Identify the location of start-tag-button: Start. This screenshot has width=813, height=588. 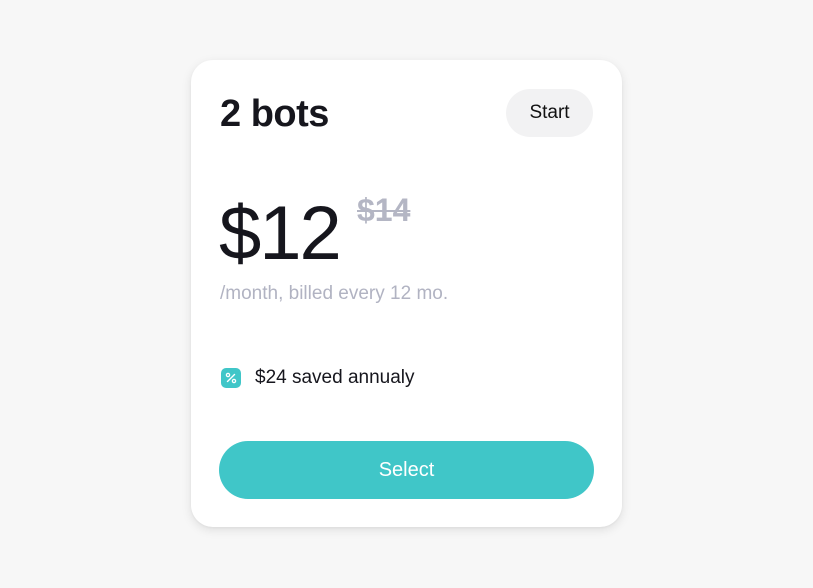
(549, 113).